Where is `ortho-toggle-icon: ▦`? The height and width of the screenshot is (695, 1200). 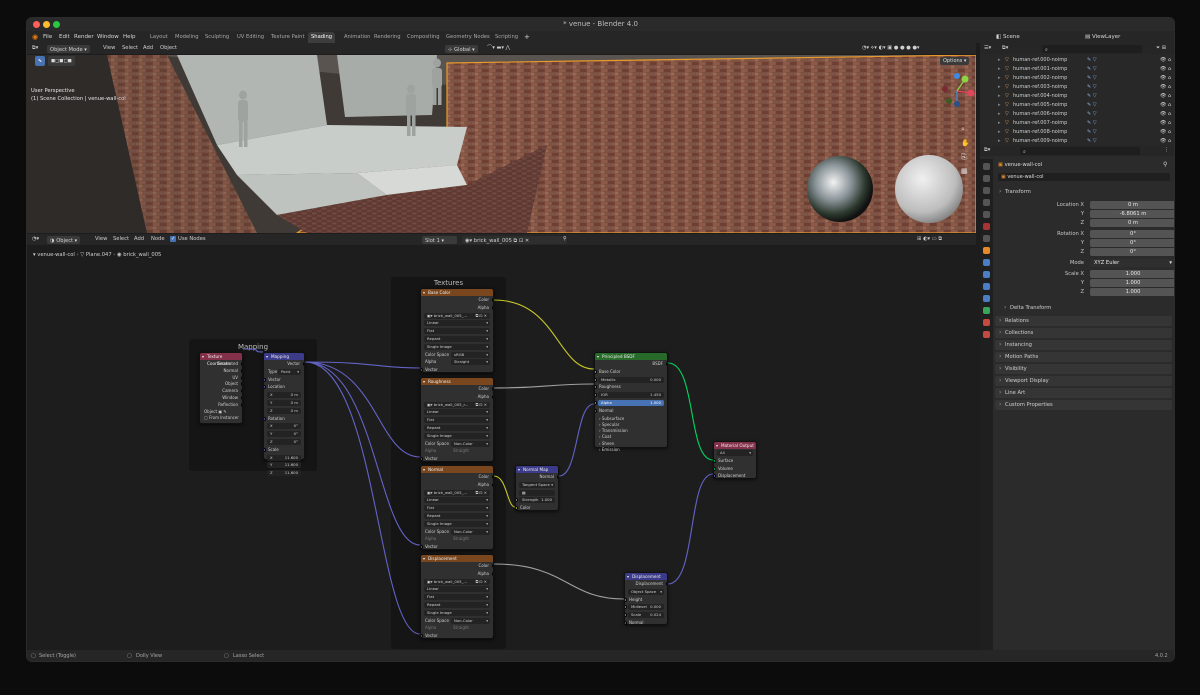 ortho-toggle-icon: ▦ is located at coordinates (964, 171).